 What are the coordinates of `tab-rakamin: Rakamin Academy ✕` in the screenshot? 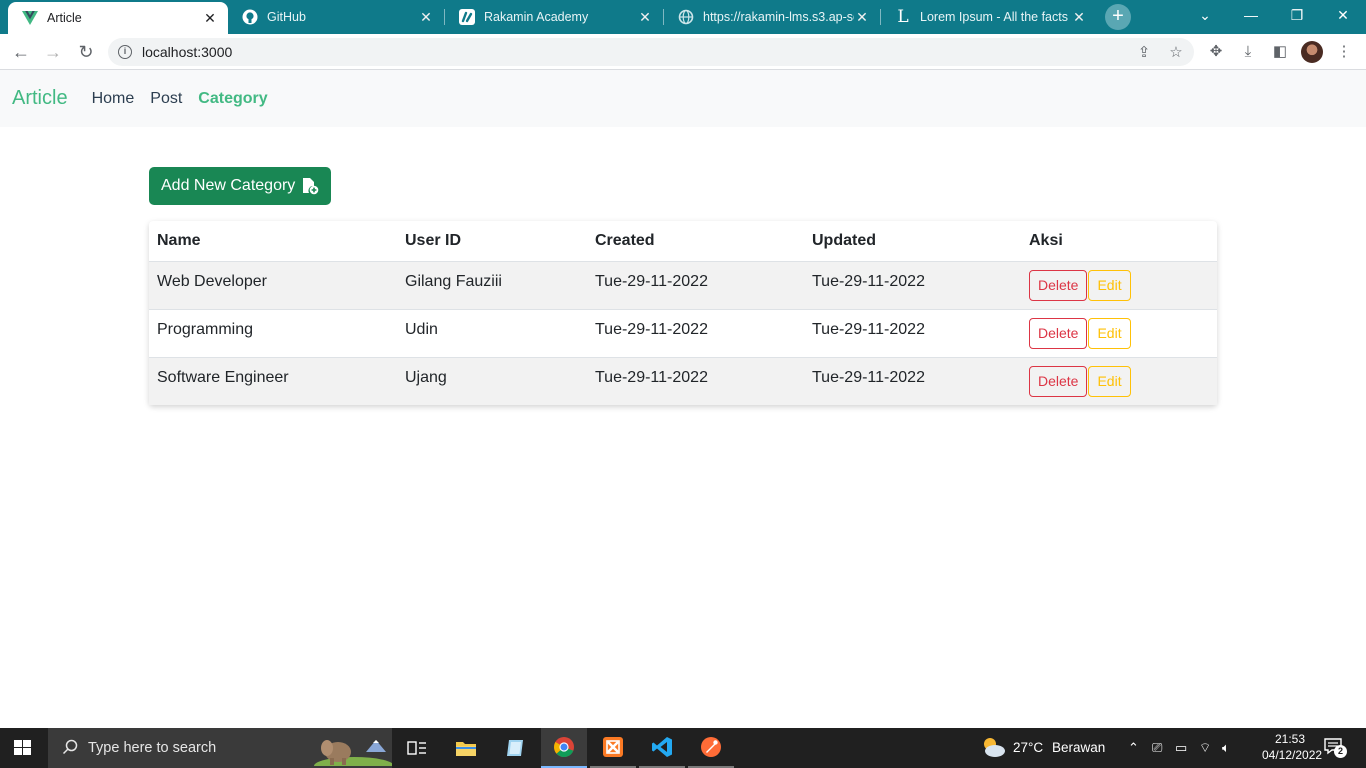 It's located at (554, 17).